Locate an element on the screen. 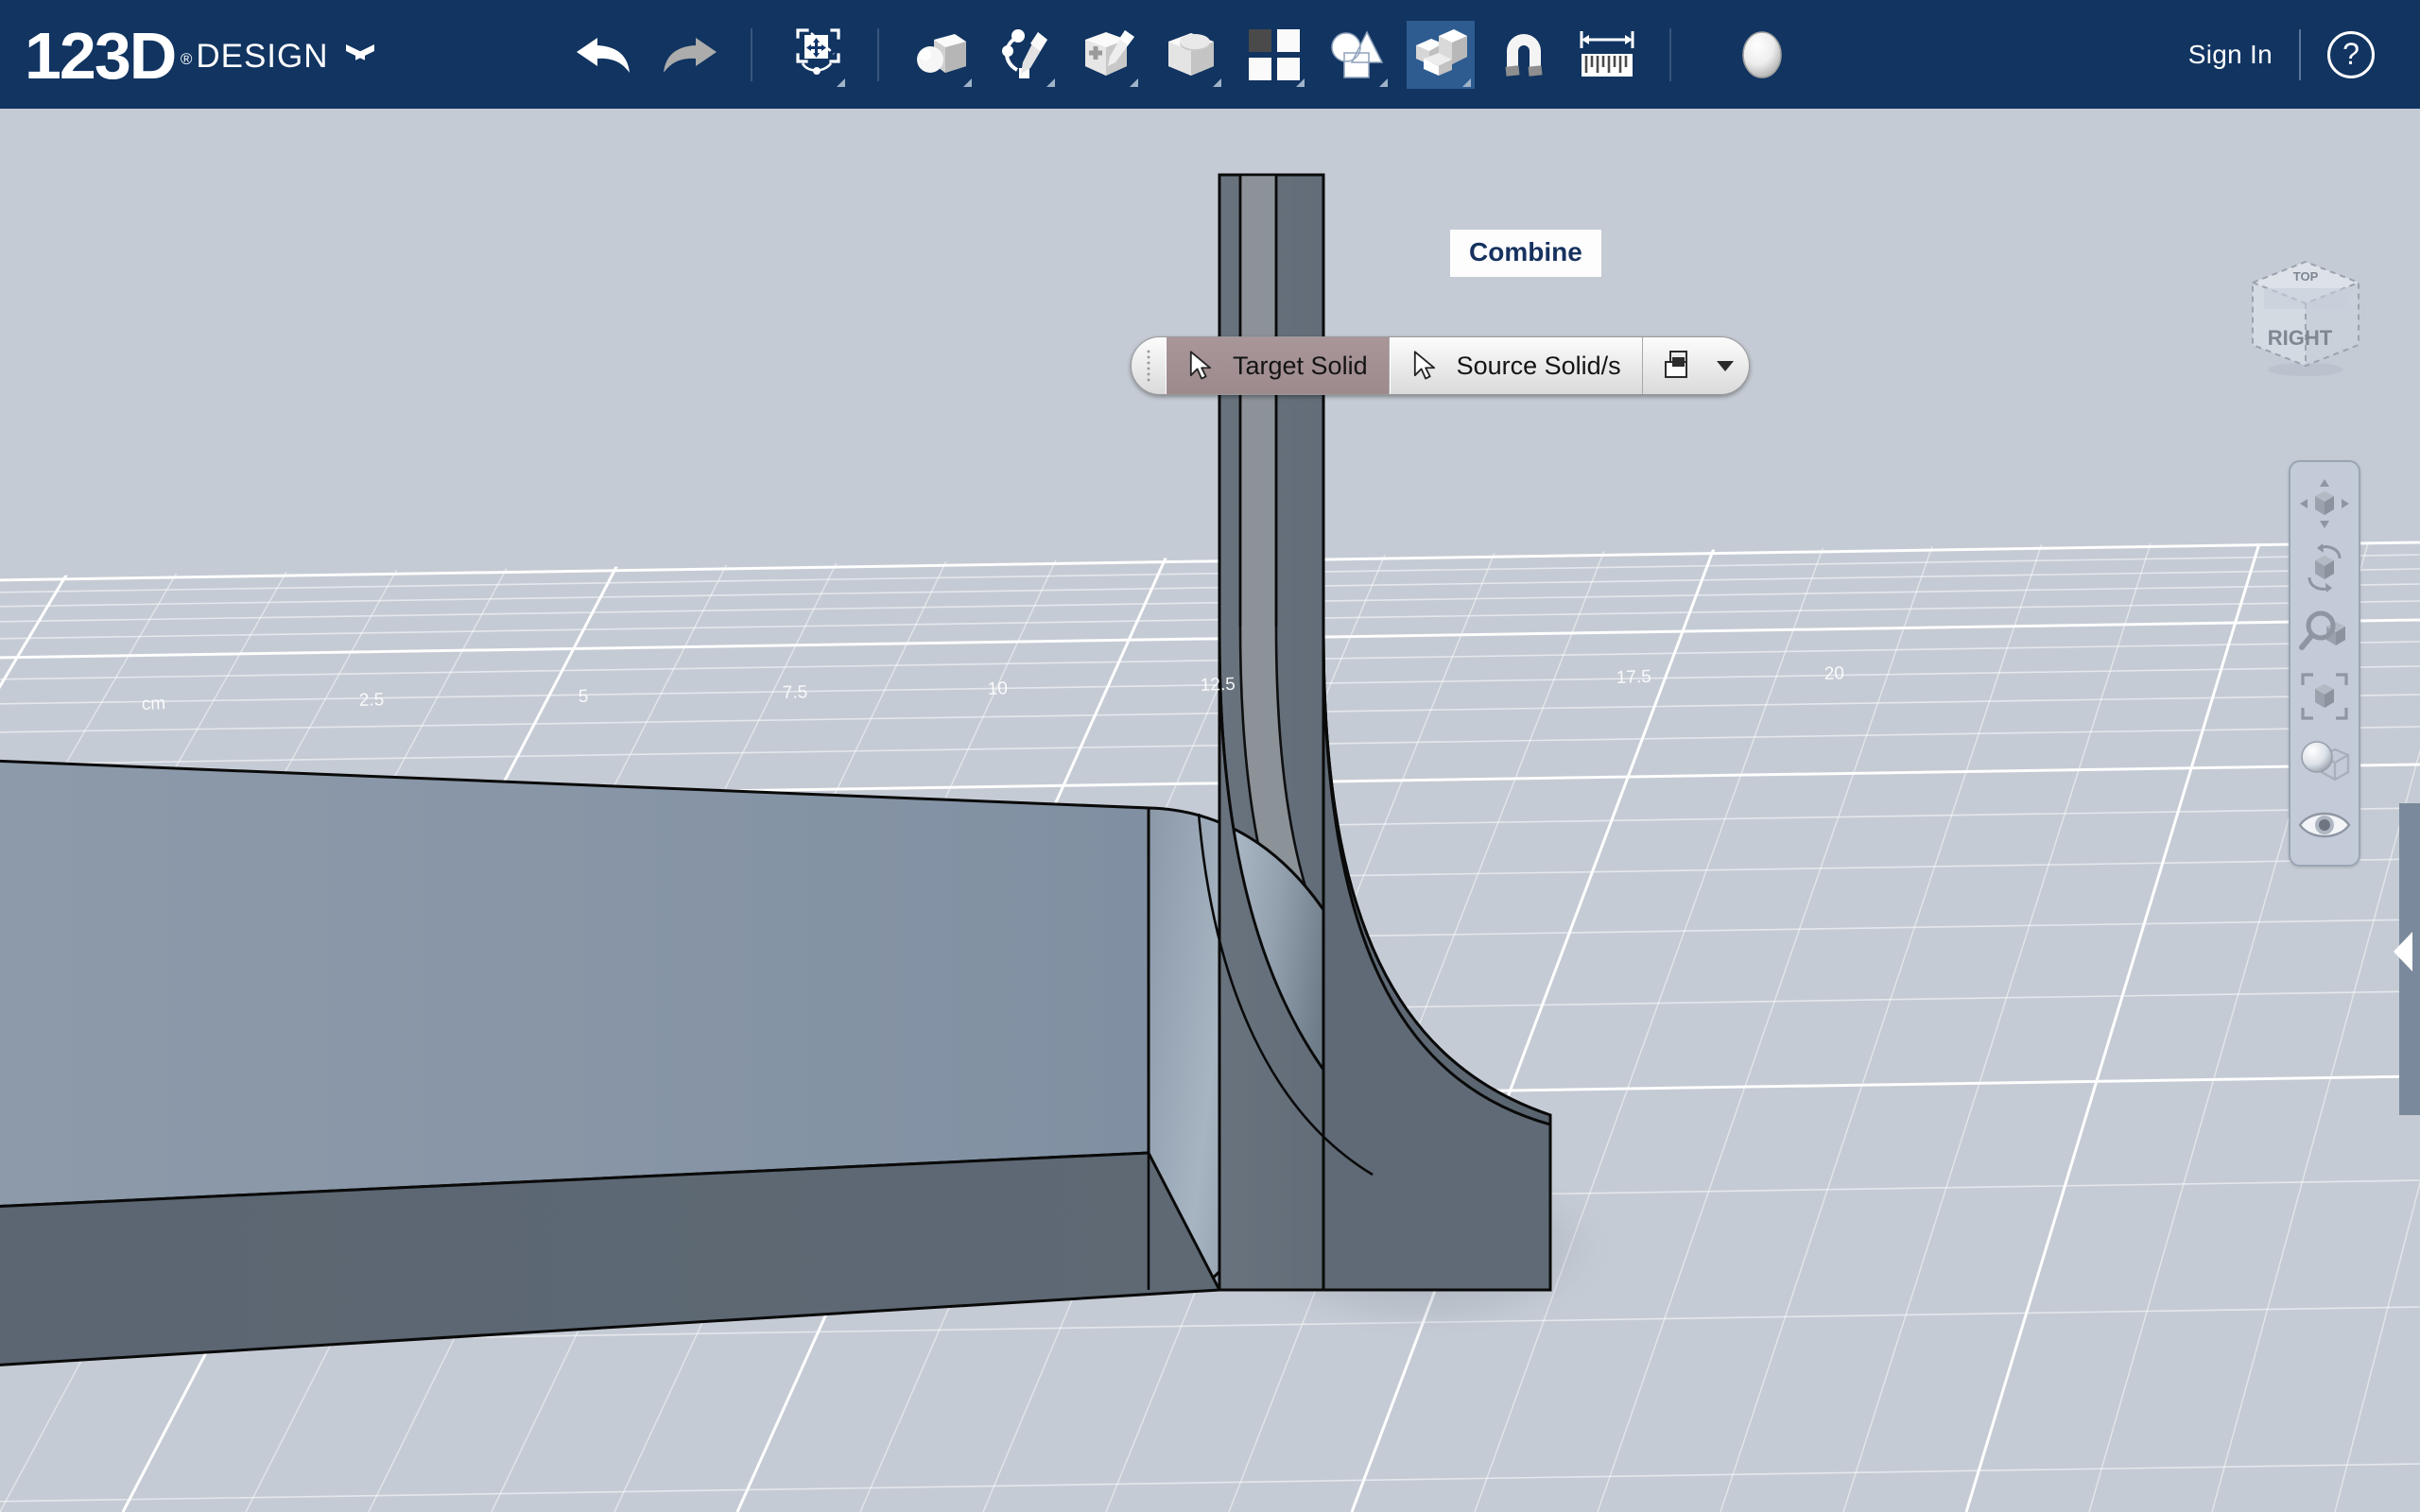 Image resolution: width=2420 pixels, height=1512 pixels. zoom-magnifier-cube-icon is located at coordinates (2322, 630).